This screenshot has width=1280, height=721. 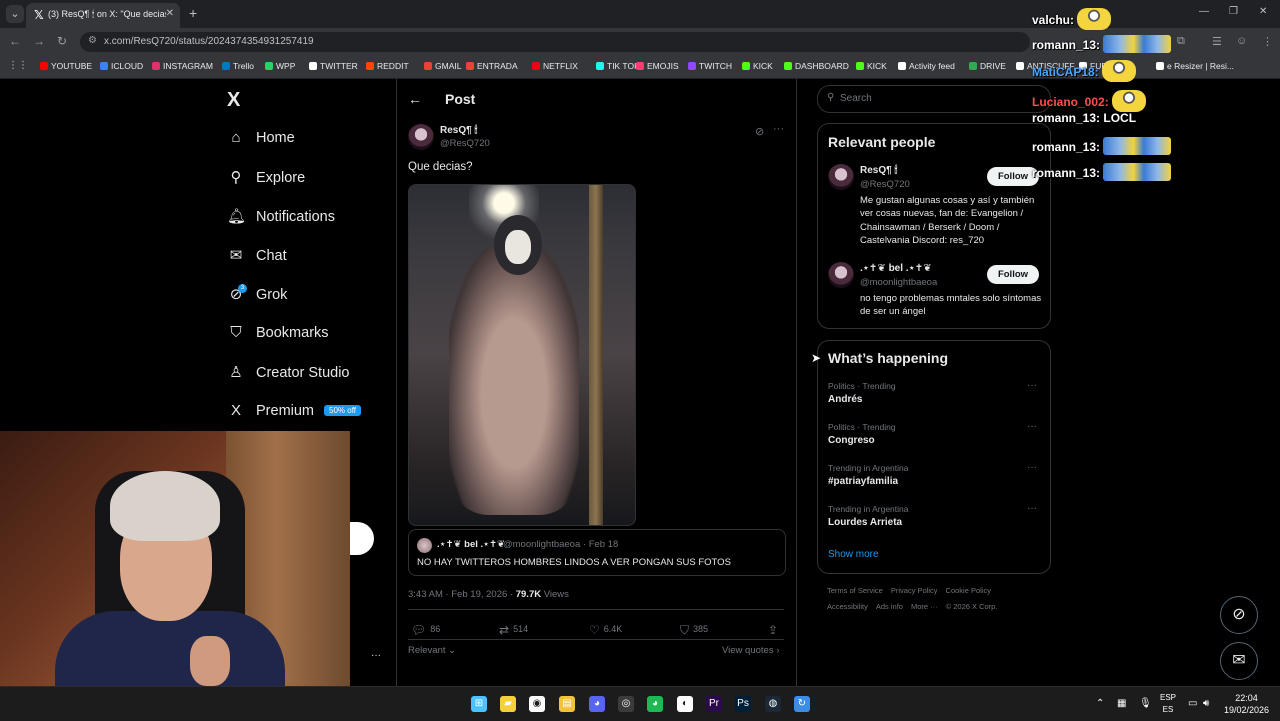 What do you see at coordinates (896, 268) in the screenshot?
I see `person-name: .⋆✝︎❦ bel .⋆✝︎❦` at bounding box center [896, 268].